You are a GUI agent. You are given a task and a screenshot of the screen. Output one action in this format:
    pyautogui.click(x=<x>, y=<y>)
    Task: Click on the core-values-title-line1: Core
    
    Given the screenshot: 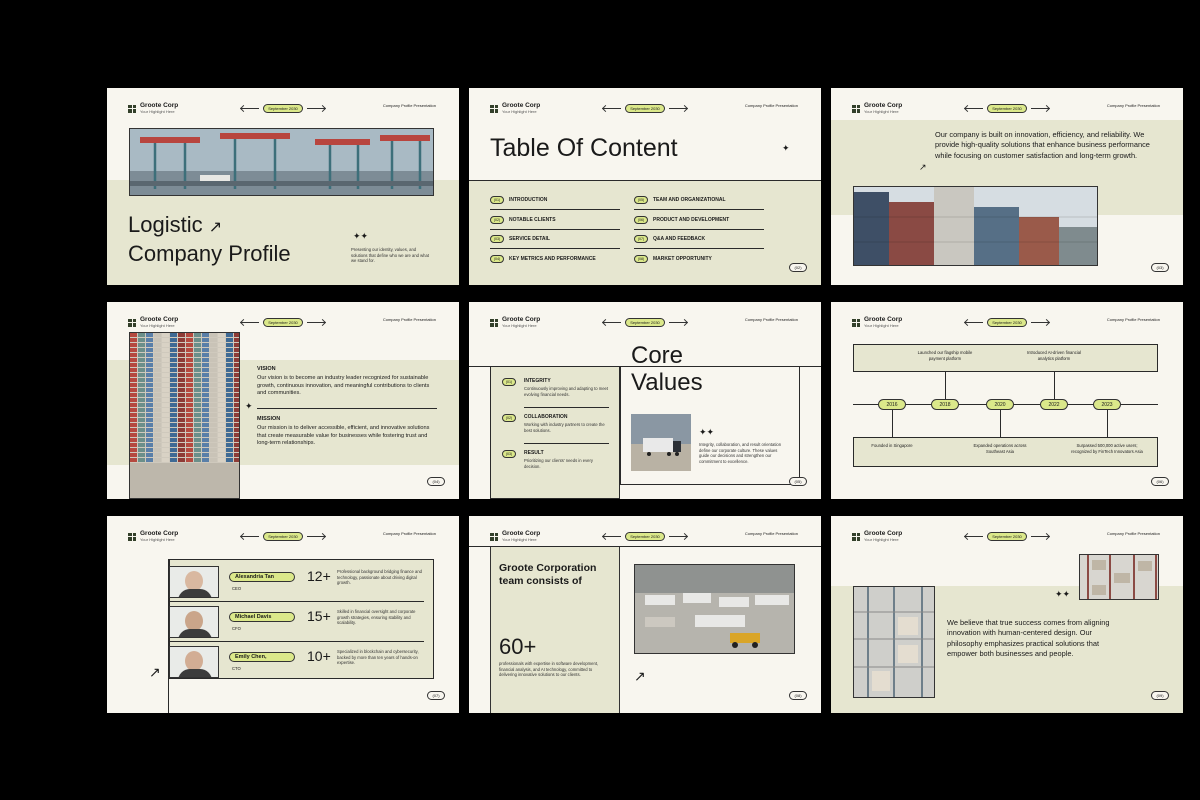 What is the action you would take?
    pyautogui.click(x=657, y=355)
    